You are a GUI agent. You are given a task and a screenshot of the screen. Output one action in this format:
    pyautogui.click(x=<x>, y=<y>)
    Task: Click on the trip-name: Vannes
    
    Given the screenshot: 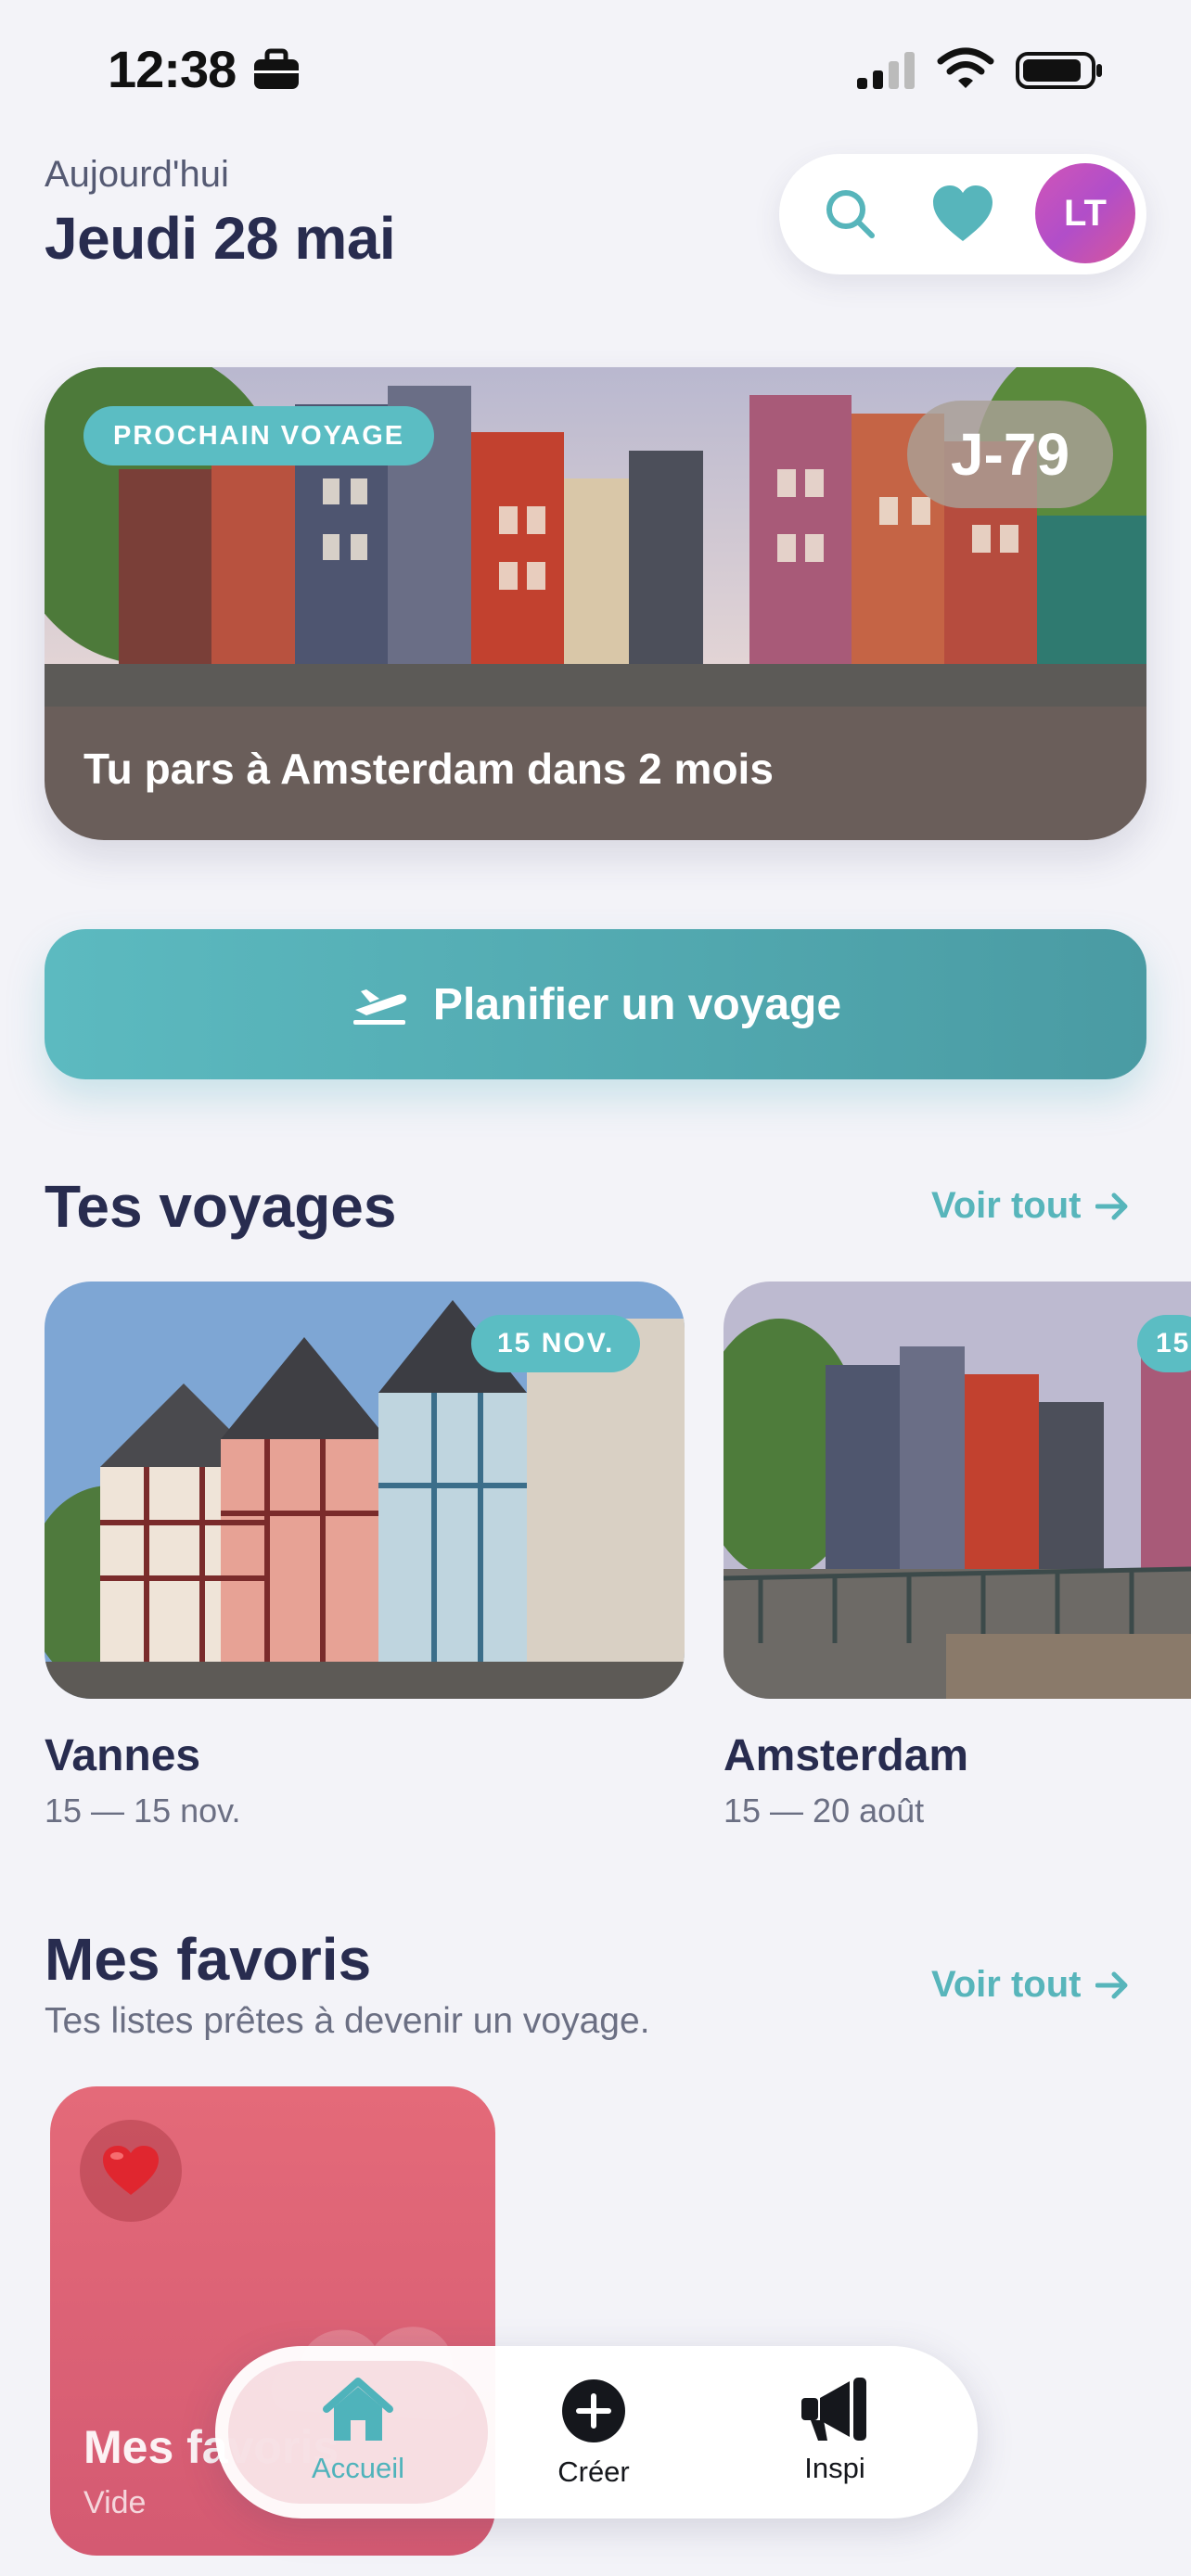 What is the action you would take?
    pyautogui.click(x=123, y=1755)
    